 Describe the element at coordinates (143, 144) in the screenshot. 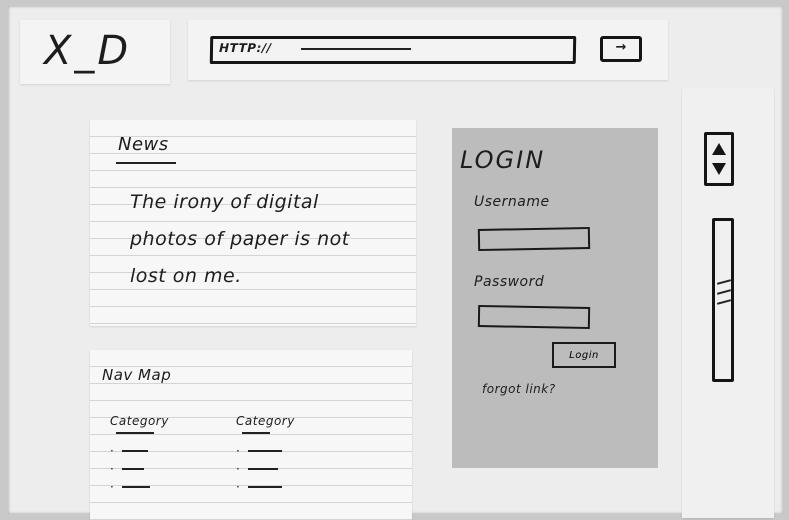

I see `news-heading: News` at that location.